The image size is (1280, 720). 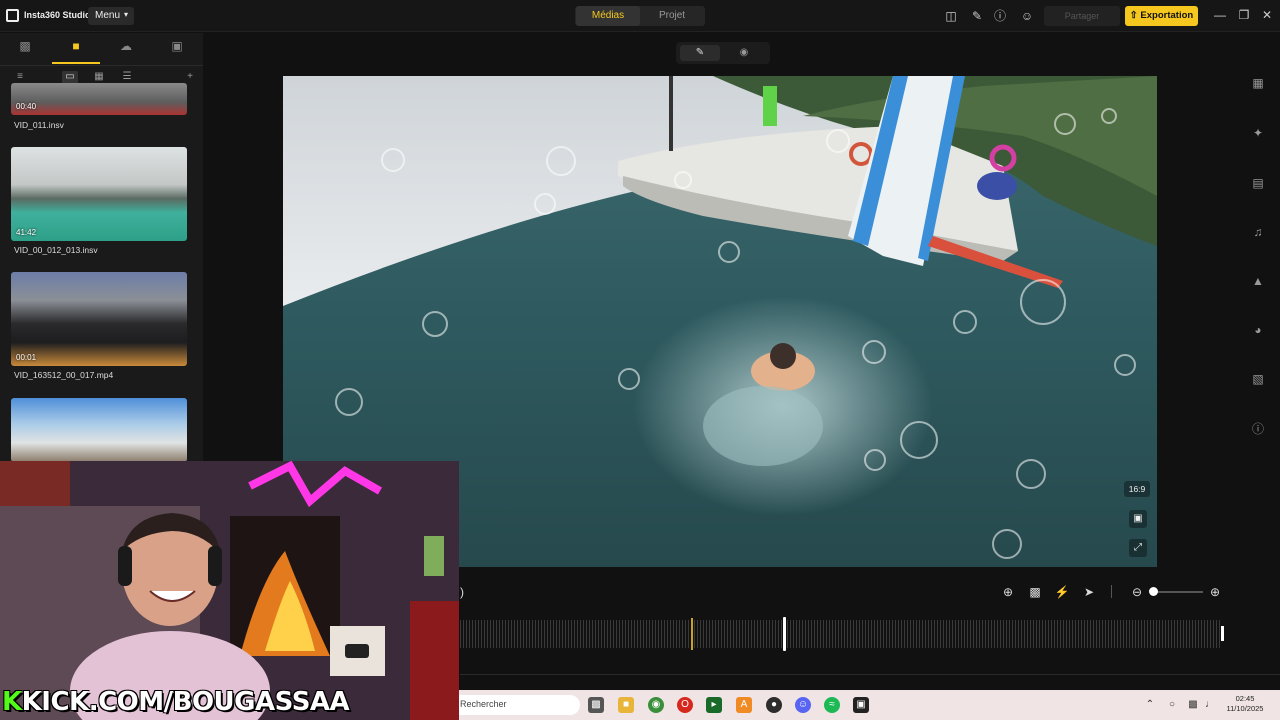 I want to click on zoom-in-icon: ⊕, so click(x=1215, y=592).